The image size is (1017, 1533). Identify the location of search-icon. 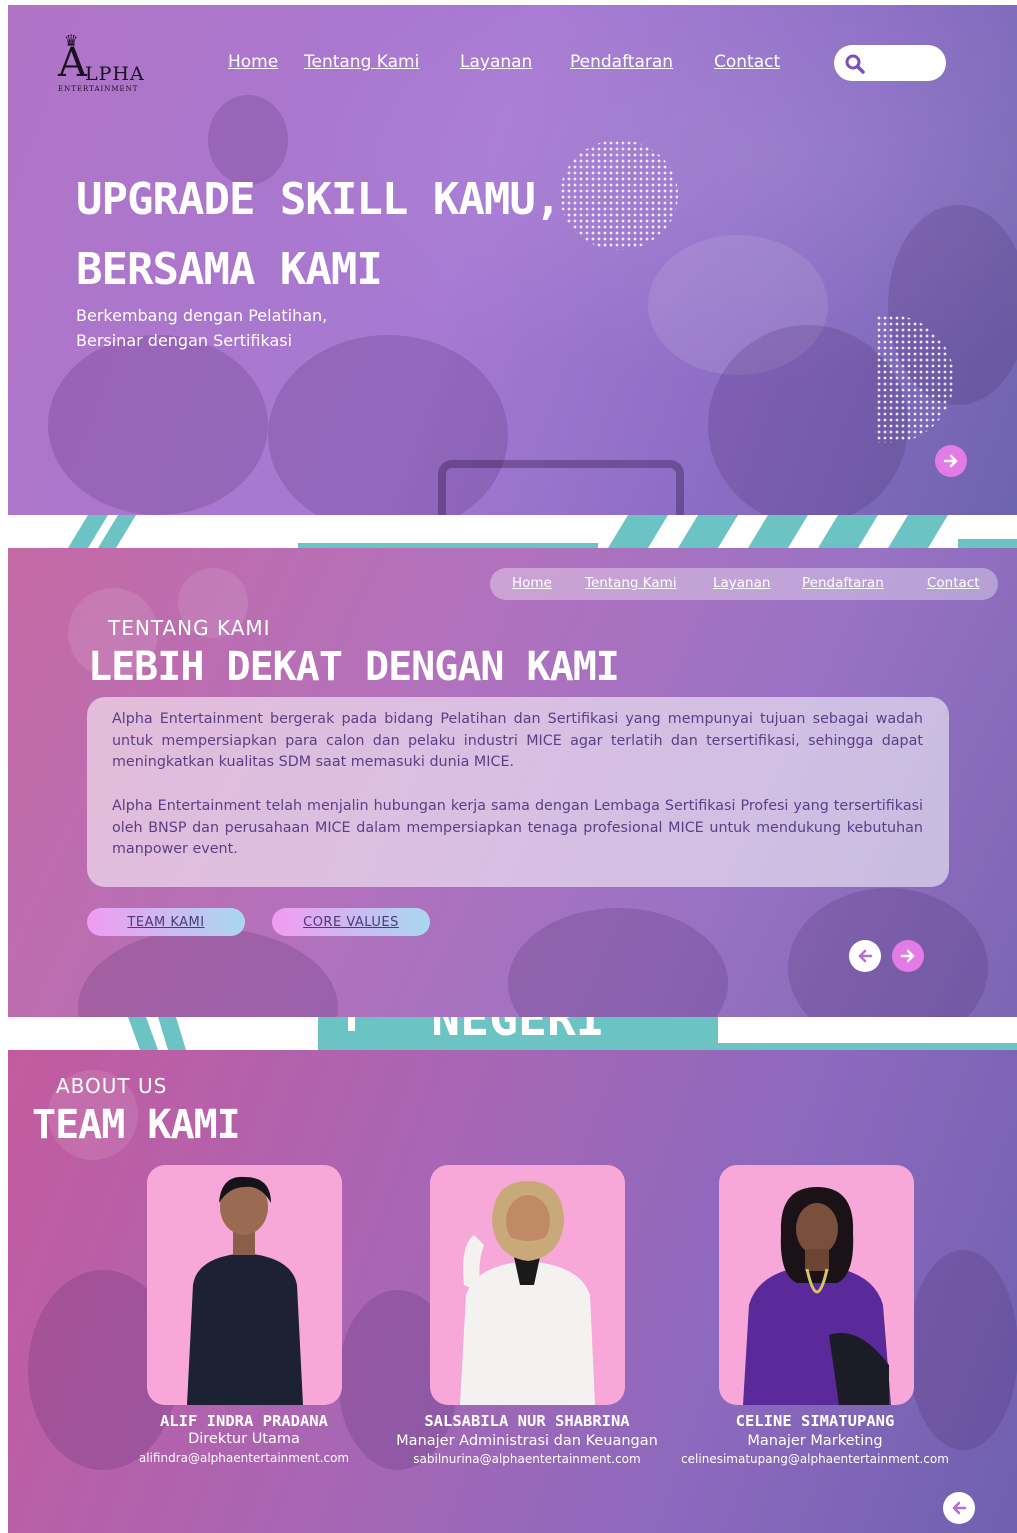
(855, 64).